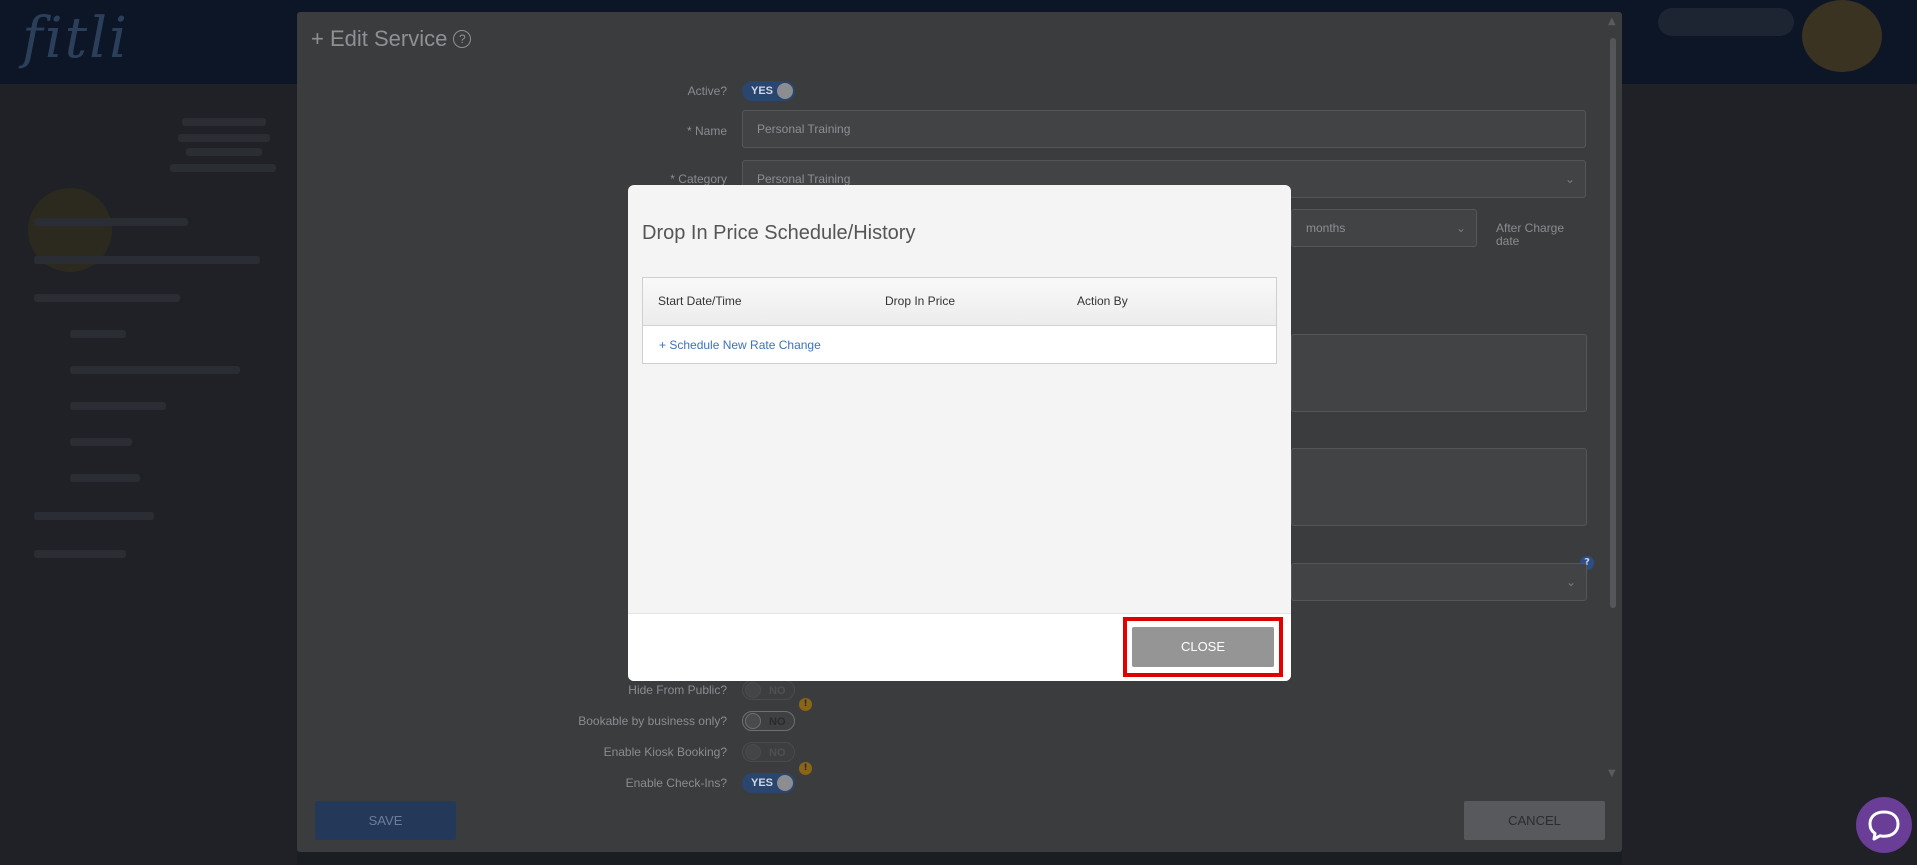 The height and width of the screenshot is (865, 1917). I want to click on close-button-highlight, so click(1203, 647).